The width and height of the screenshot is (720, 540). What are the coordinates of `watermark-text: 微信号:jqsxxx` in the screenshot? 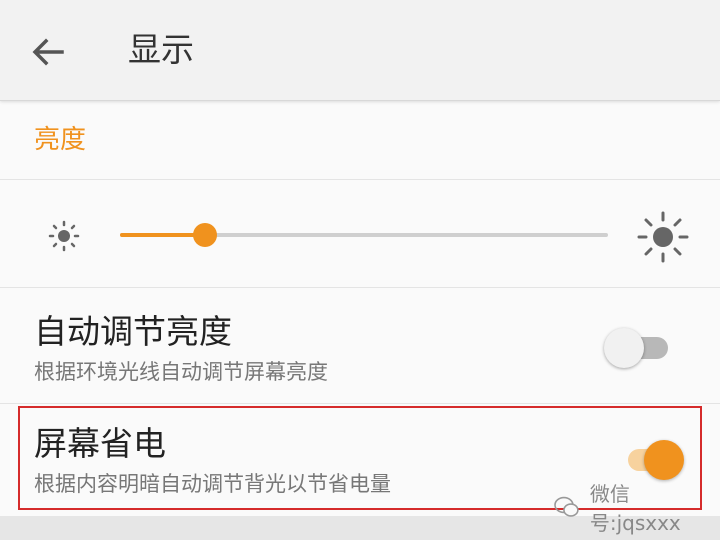 It's located at (635, 508).